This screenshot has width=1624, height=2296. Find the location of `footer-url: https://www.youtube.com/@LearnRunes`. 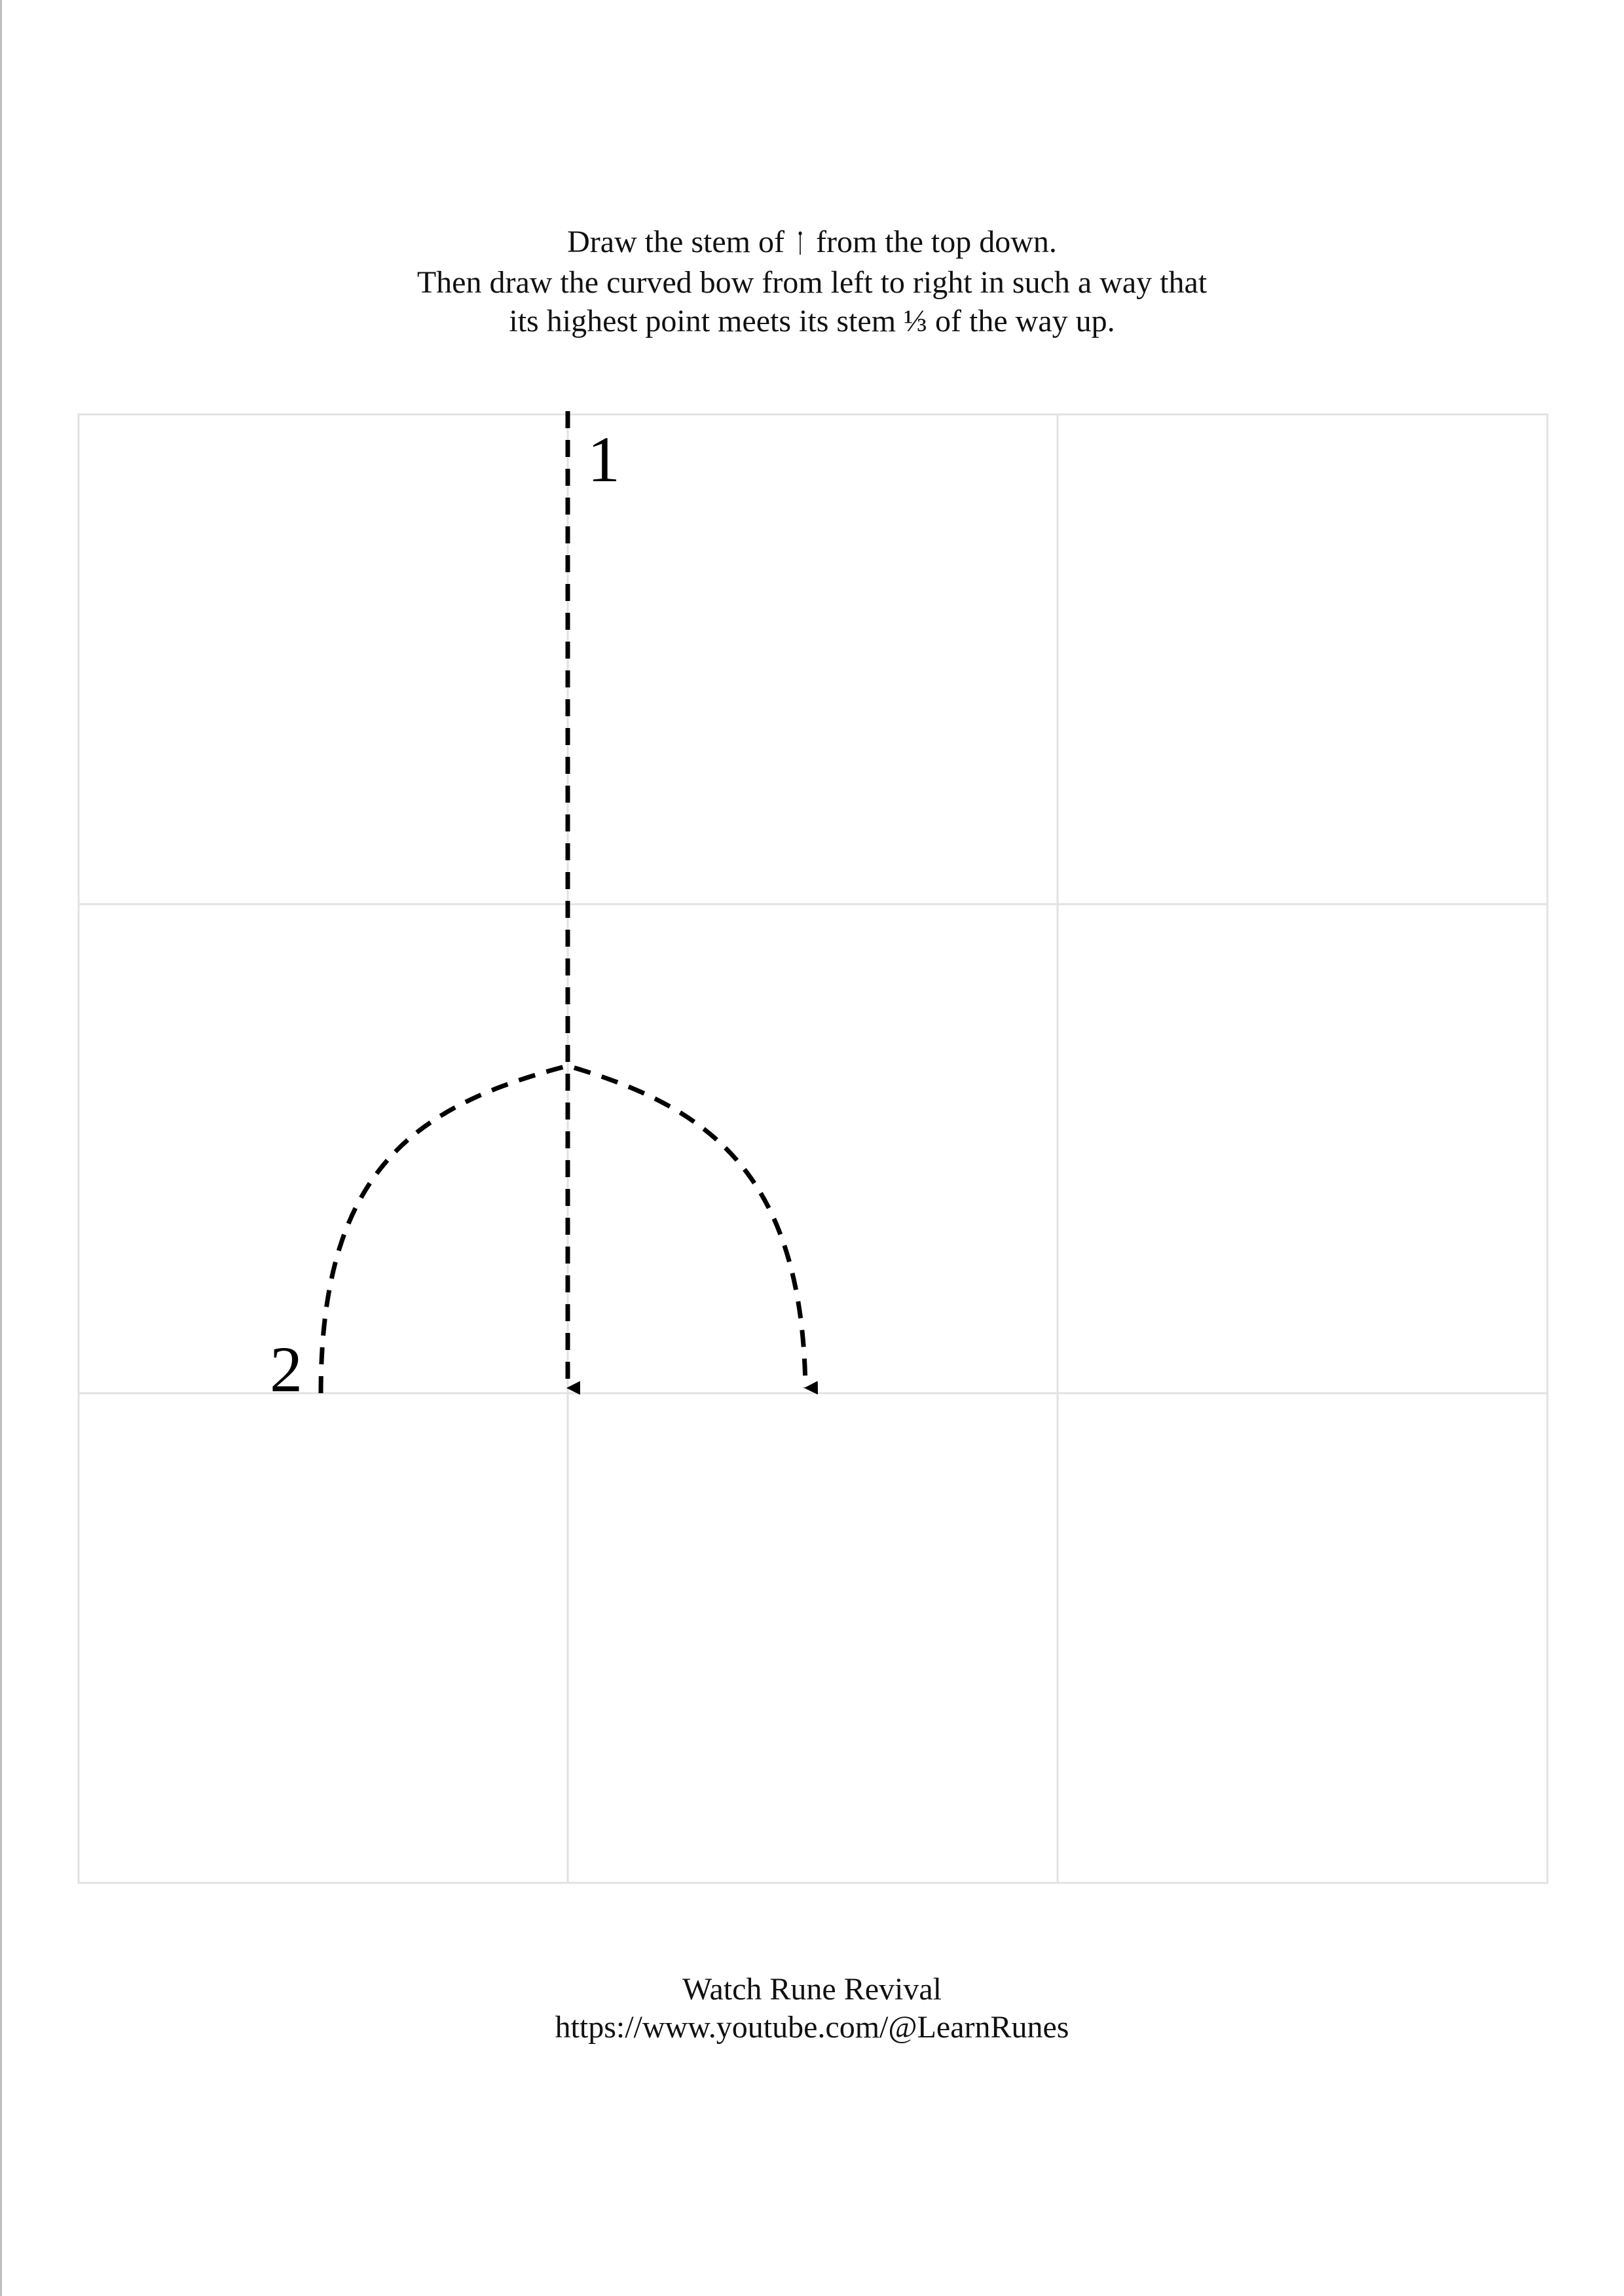

footer-url: https://www.youtube.com/@LearnRunes is located at coordinates (812, 2027).